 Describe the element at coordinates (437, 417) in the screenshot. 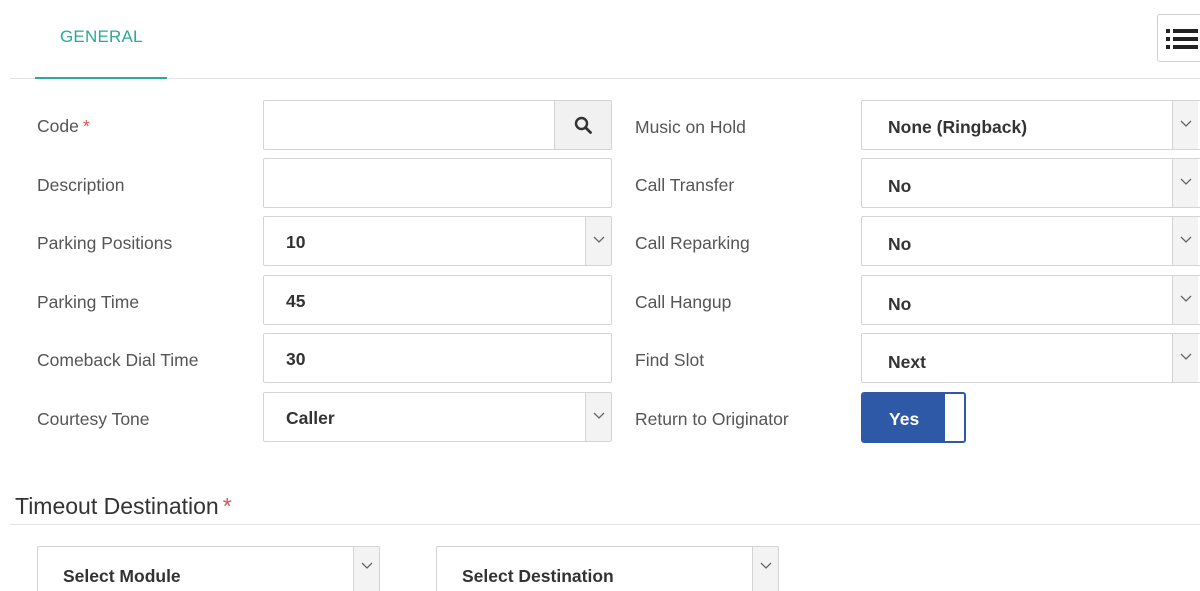

I see `courtesy-tone-select: Caller` at that location.